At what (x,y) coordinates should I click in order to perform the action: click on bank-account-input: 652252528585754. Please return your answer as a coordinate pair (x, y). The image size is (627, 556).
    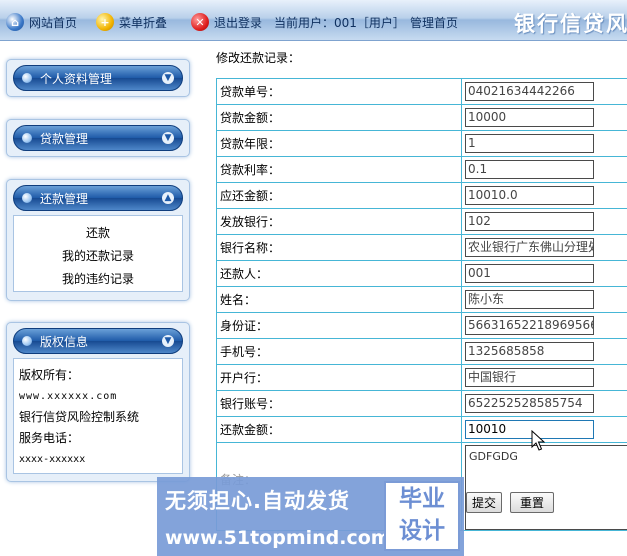
    Looking at the image, I should click on (529, 403).